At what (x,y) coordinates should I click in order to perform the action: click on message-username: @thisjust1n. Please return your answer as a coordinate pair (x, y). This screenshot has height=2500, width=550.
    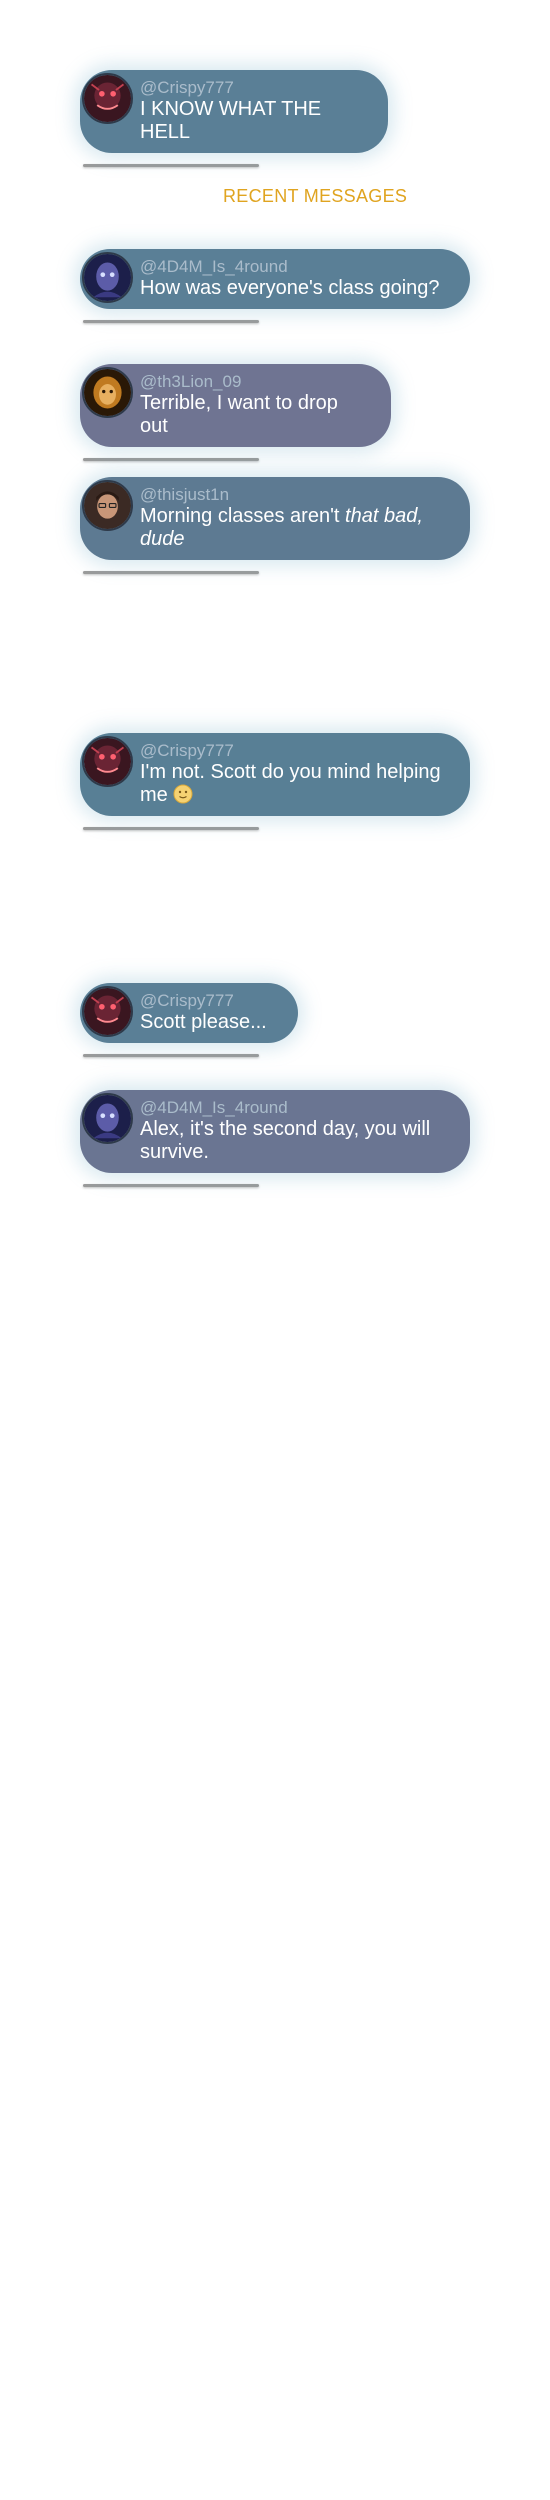
    Looking at the image, I should click on (294, 495).